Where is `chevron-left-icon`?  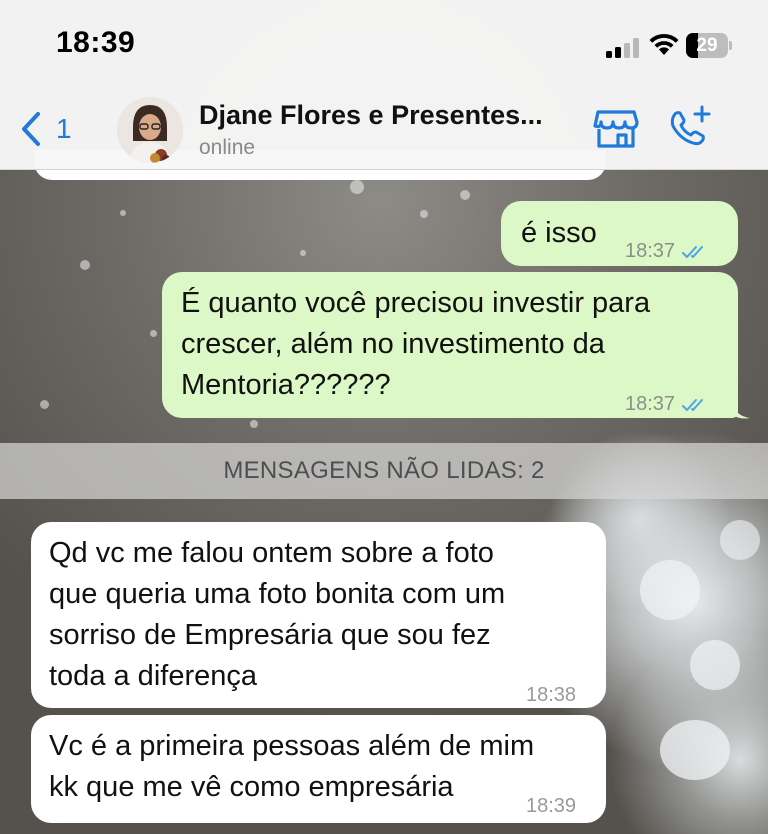 chevron-left-icon is located at coordinates (31, 129).